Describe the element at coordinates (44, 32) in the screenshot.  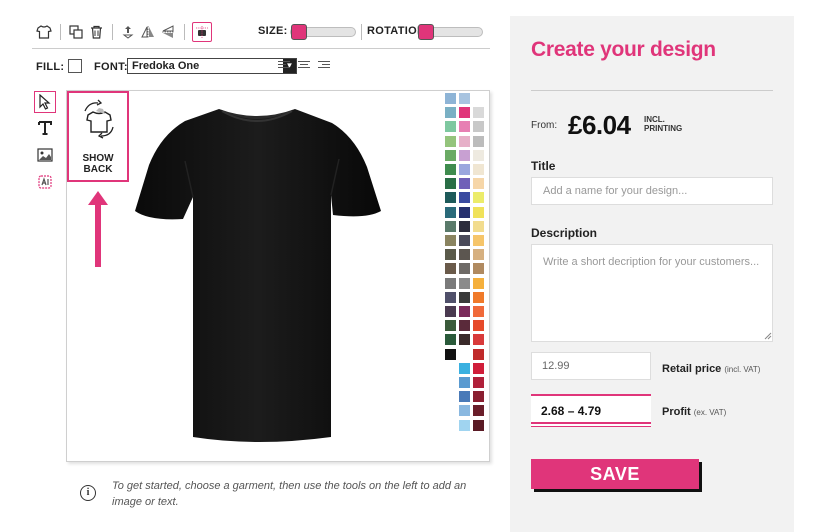
I see `garment-icon` at that location.